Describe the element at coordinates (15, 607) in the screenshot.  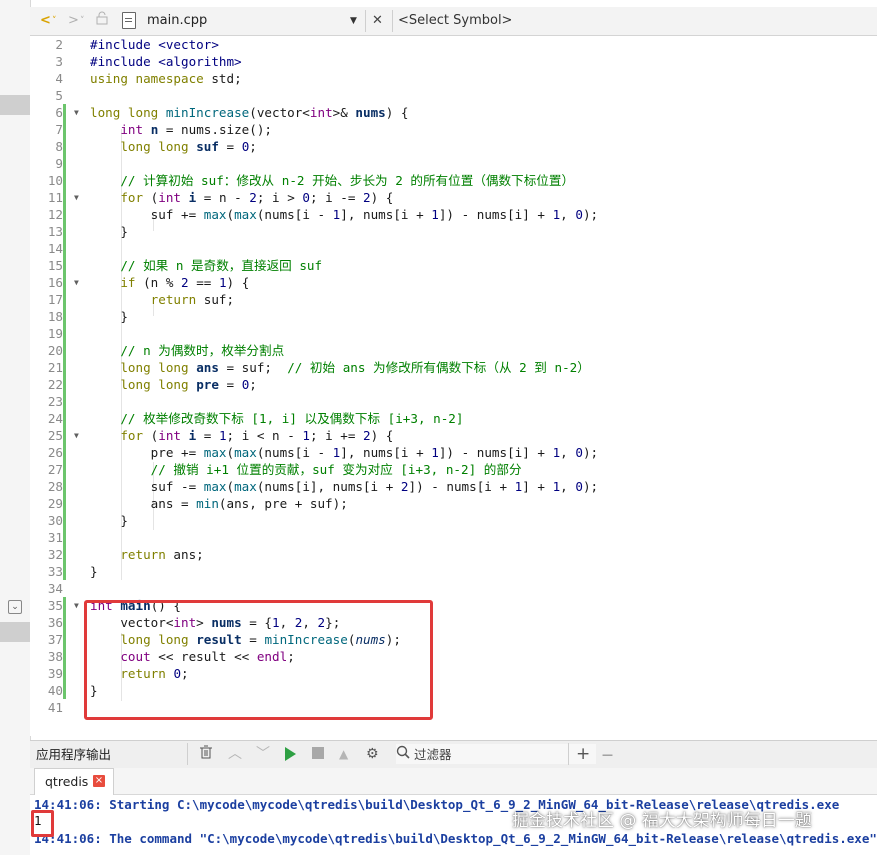
I see `panel-collapse-icon: ⌄` at that location.